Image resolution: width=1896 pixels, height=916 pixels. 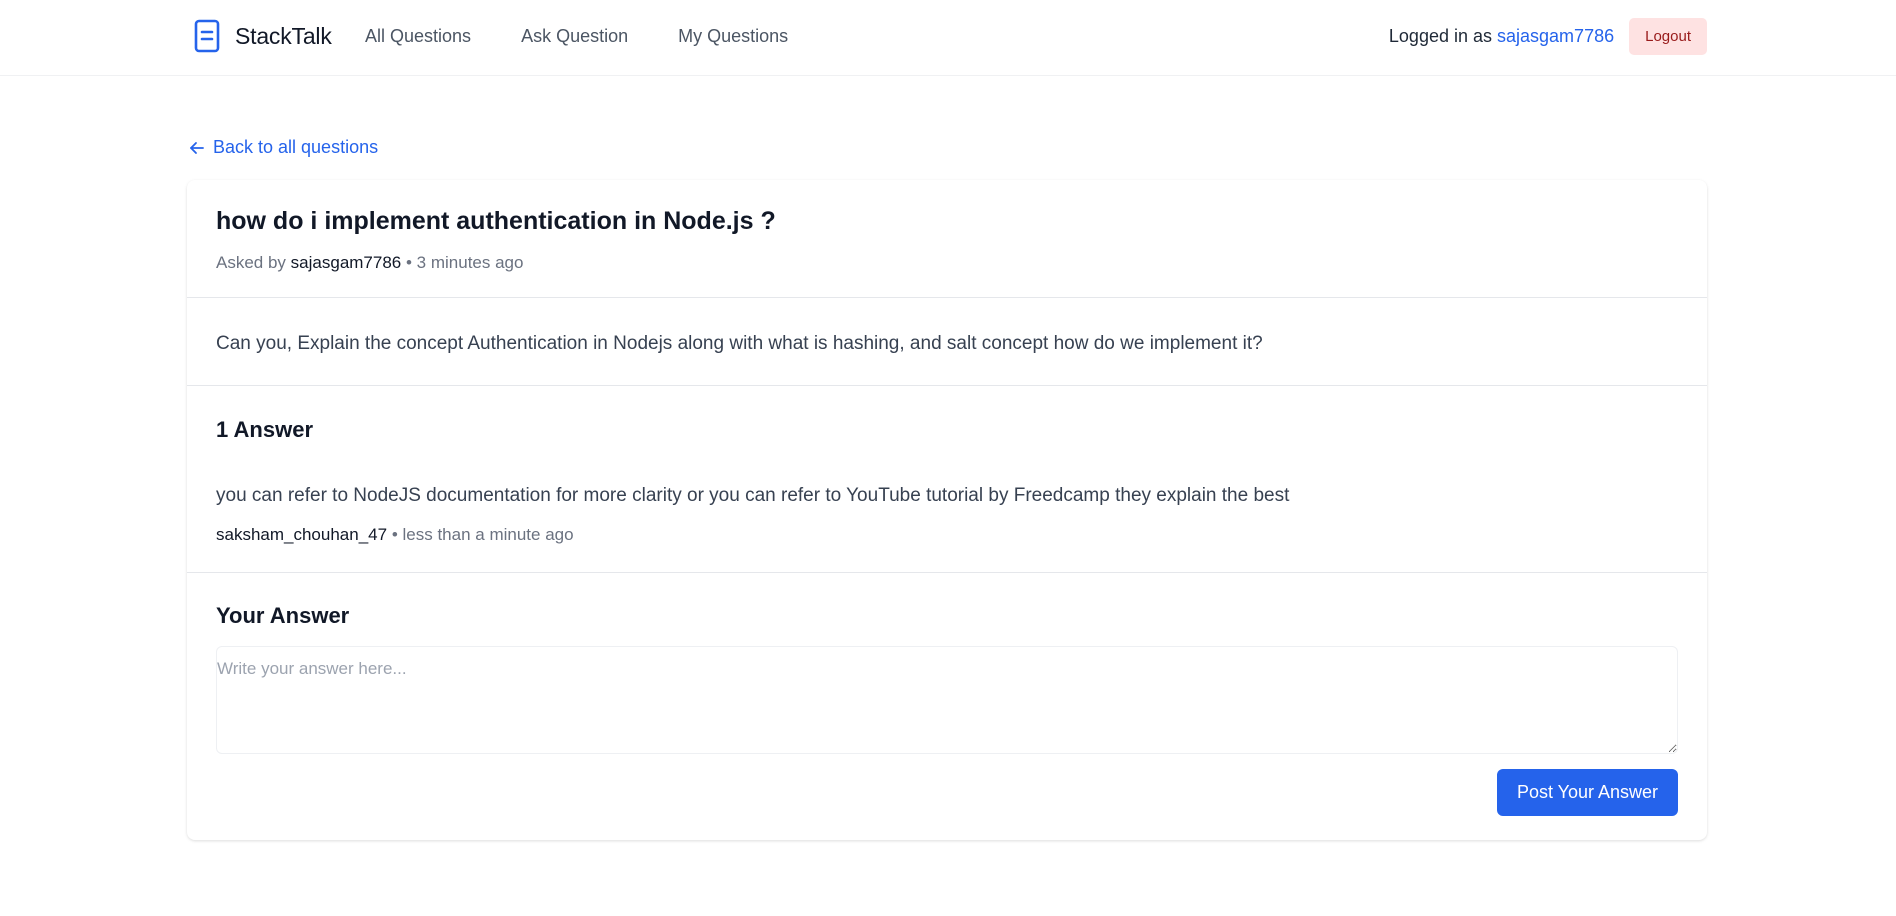 What do you see at coordinates (574, 36) in the screenshot?
I see `nav-link-ask-question: Ask Question` at bounding box center [574, 36].